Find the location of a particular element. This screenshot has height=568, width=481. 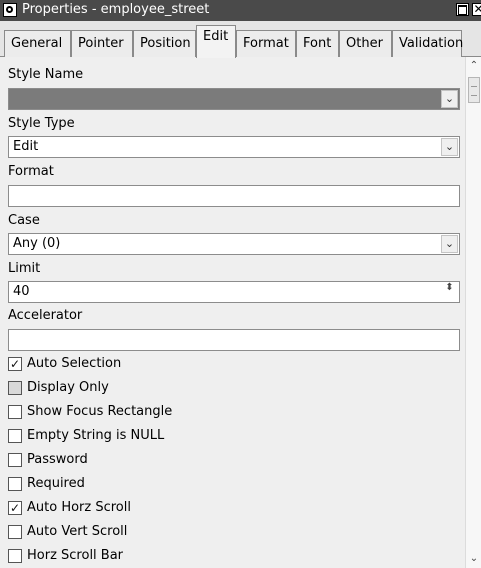

close-button: ✕ is located at coordinates (476, 9).